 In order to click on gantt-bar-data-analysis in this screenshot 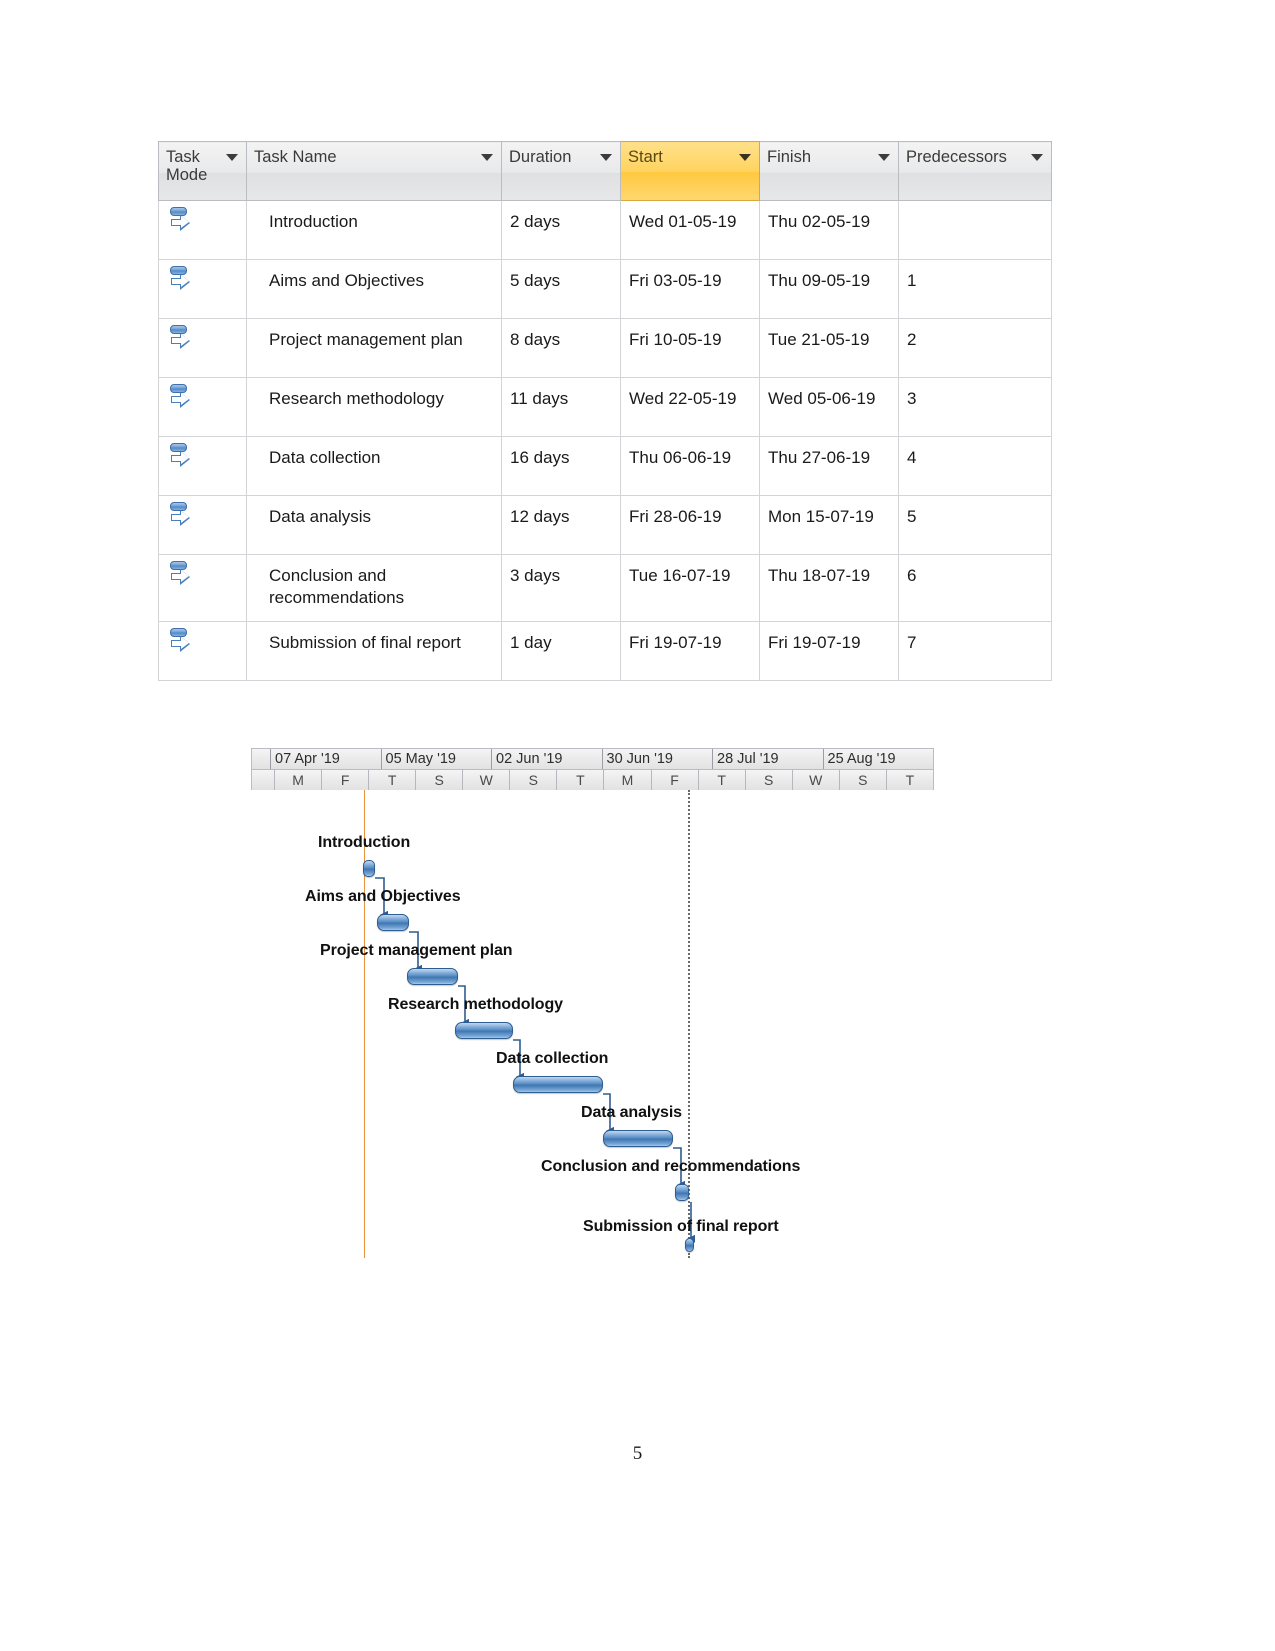, I will do `click(638, 1138)`.